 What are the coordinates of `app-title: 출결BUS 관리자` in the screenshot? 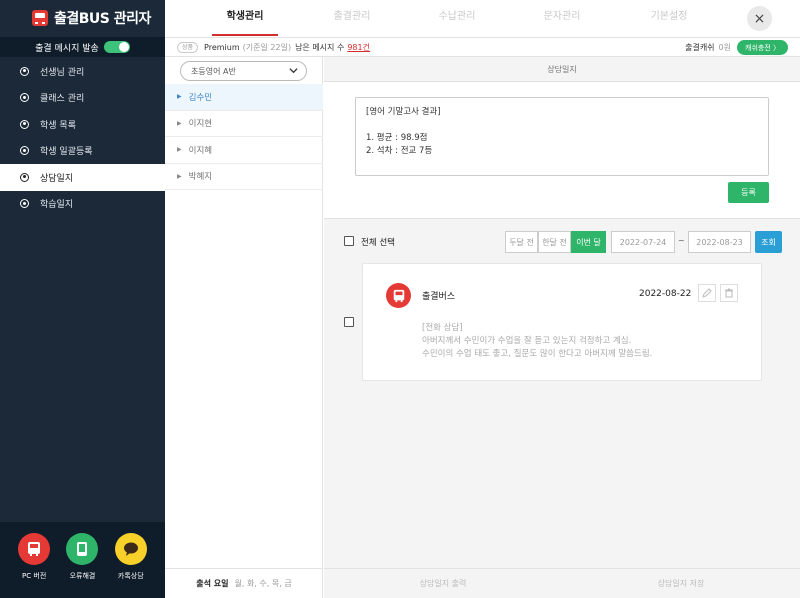 It's located at (102, 19).